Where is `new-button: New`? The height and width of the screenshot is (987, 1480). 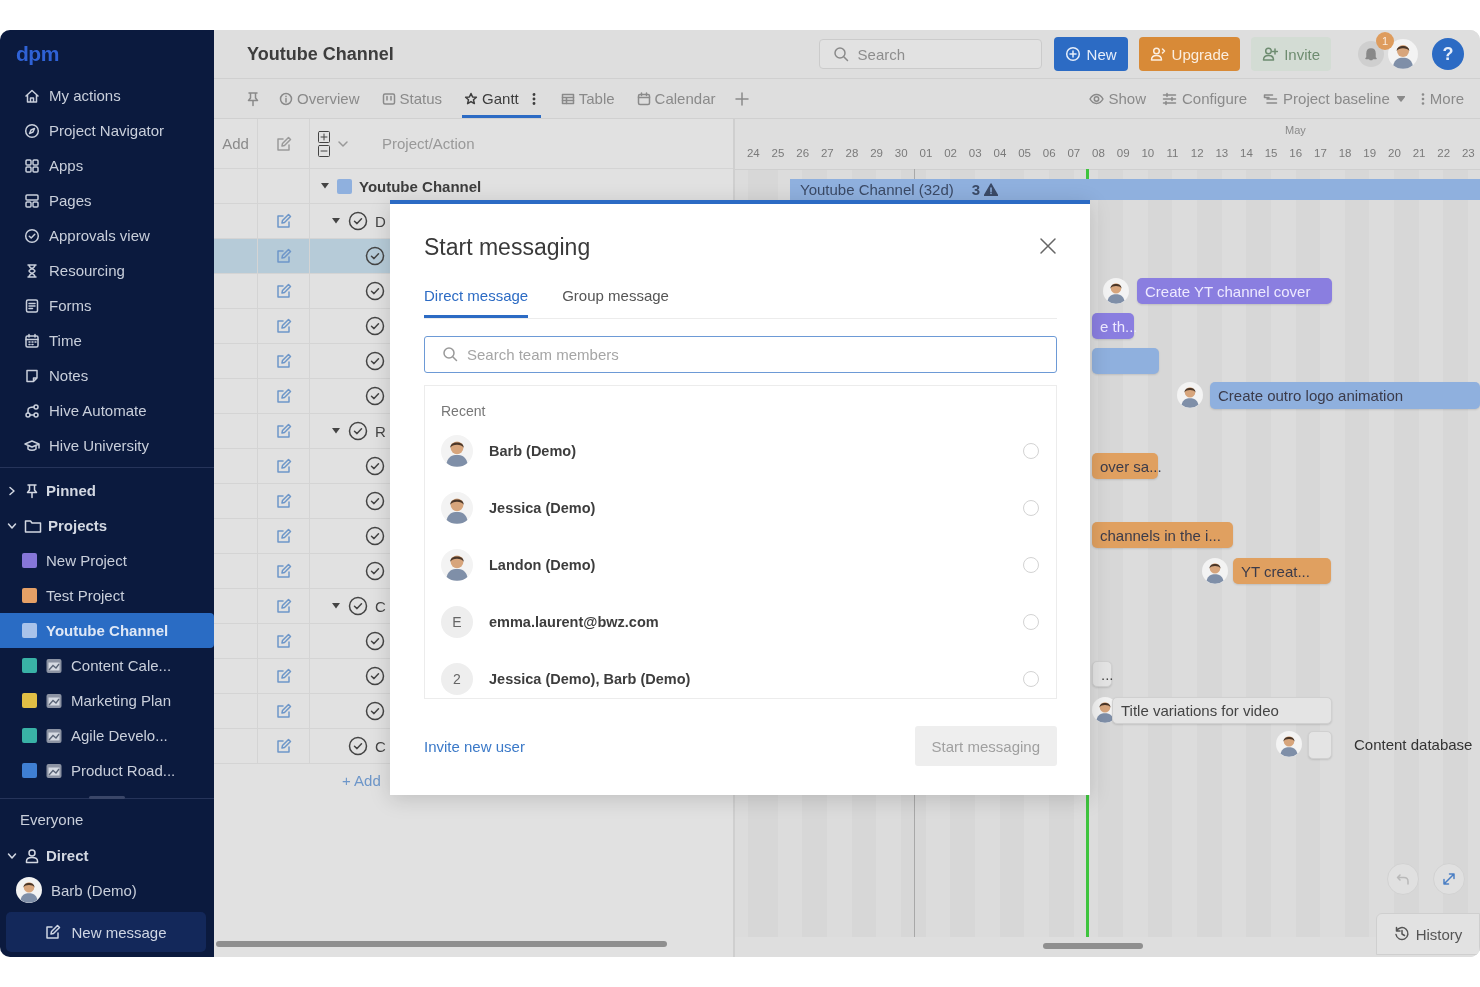
new-button: New is located at coordinates (1090, 54).